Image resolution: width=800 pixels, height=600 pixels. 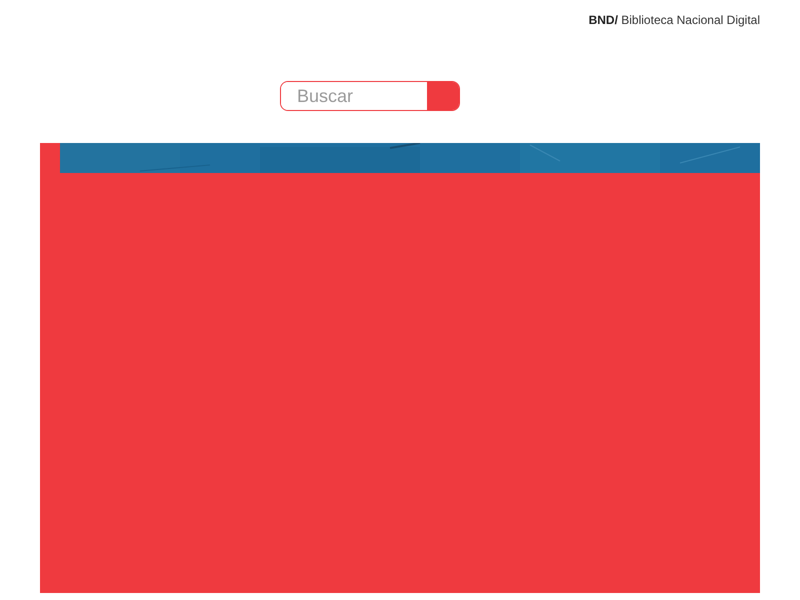 I want to click on search-button, so click(x=443, y=96).